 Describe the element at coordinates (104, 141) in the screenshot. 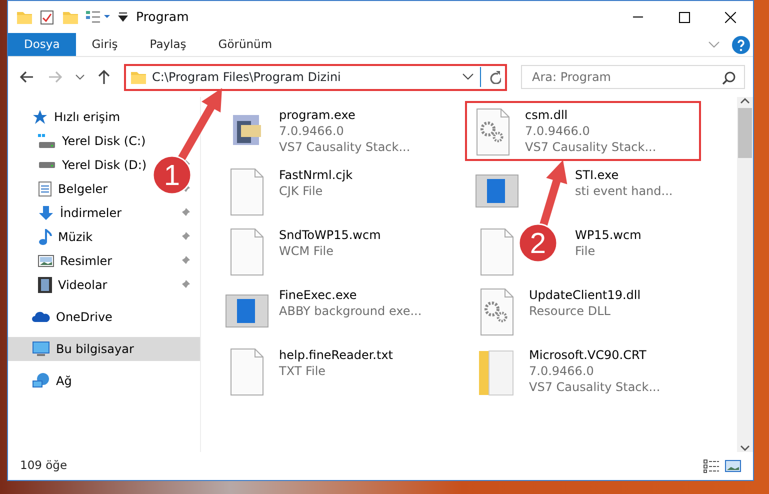

I see `sidebar-item: Yerel Disk (C:)` at that location.